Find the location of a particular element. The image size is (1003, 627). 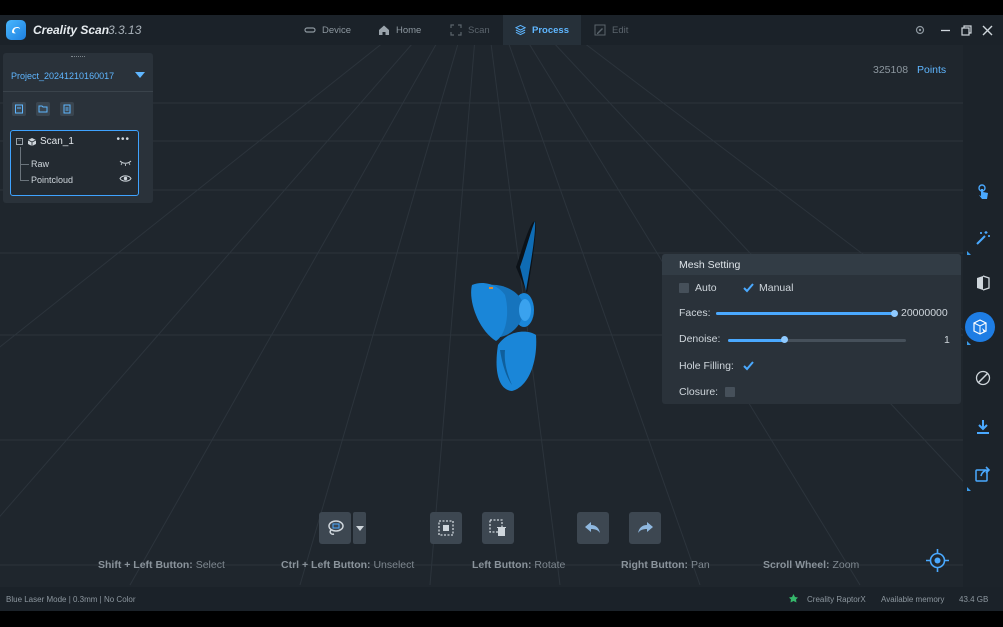

redo-button is located at coordinates (645, 528).